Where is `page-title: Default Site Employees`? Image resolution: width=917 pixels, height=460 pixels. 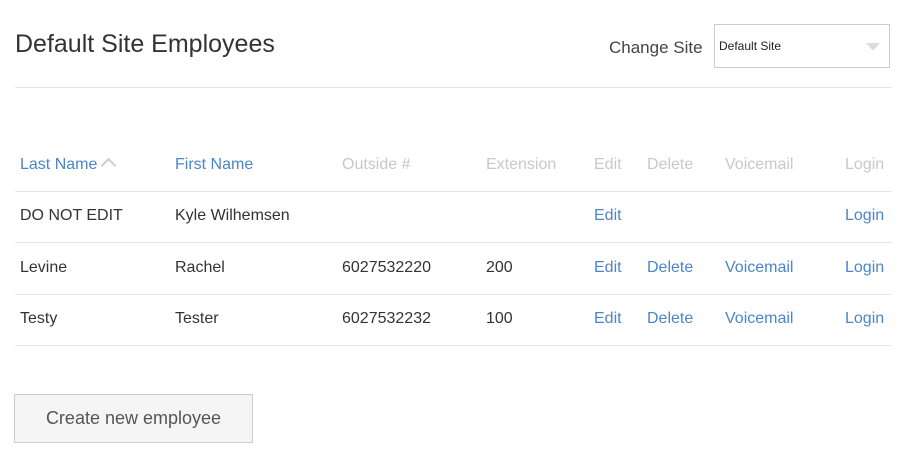
page-title: Default Site Employees is located at coordinates (145, 44).